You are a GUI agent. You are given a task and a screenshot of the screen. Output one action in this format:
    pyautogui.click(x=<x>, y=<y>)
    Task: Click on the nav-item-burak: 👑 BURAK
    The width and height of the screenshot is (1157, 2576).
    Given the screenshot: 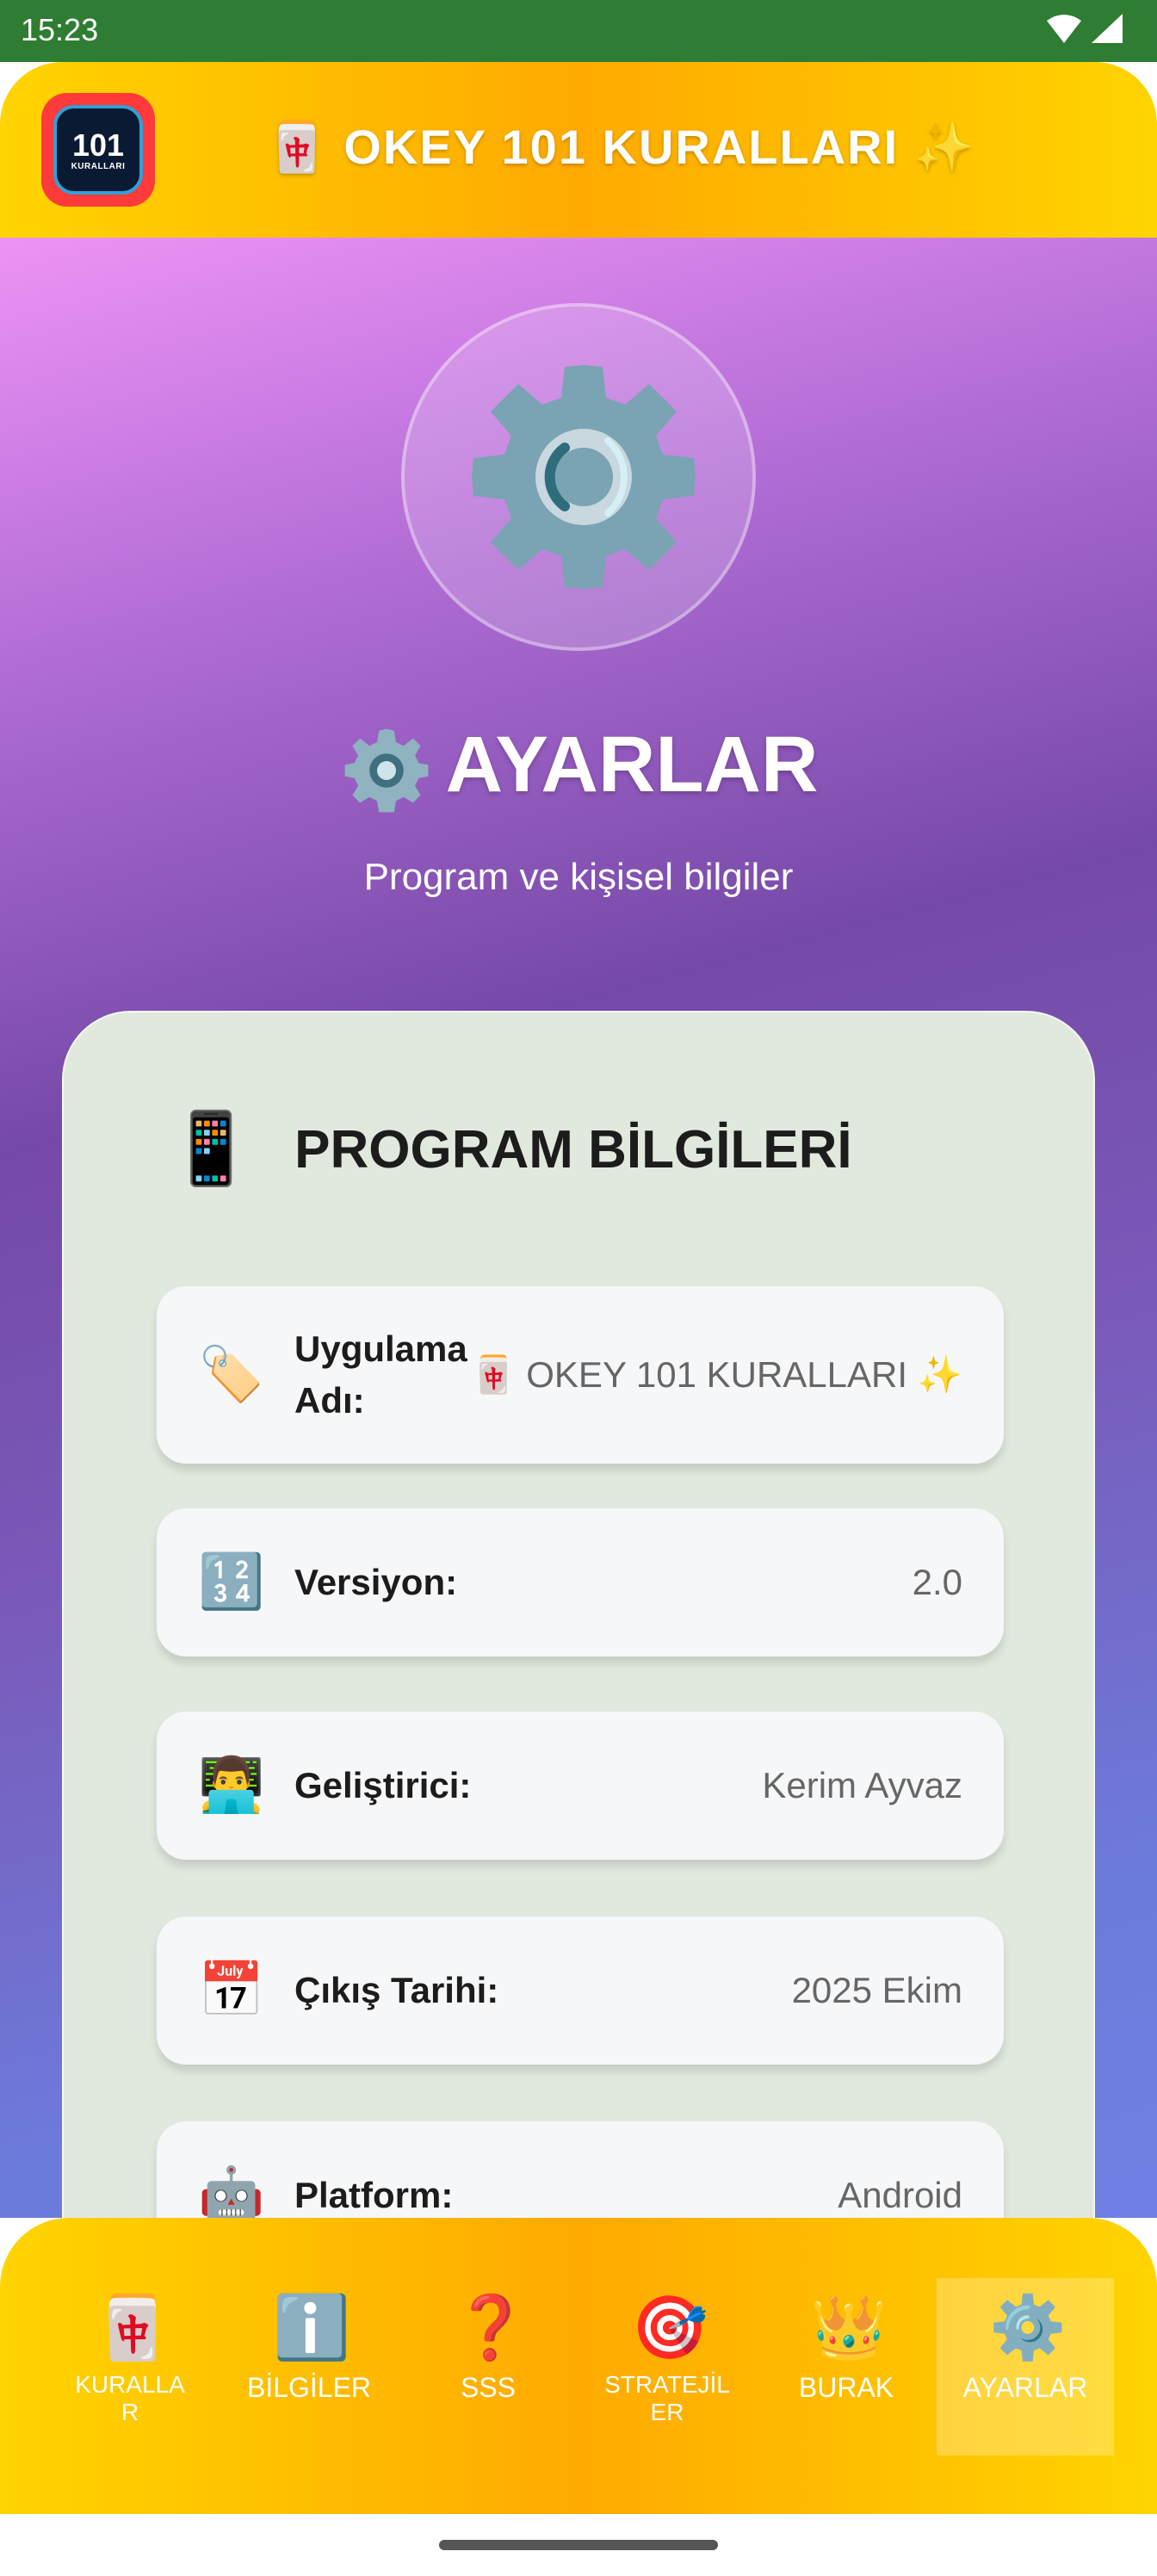 What is the action you would take?
    pyautogui.click(x=846, y=2366)
    